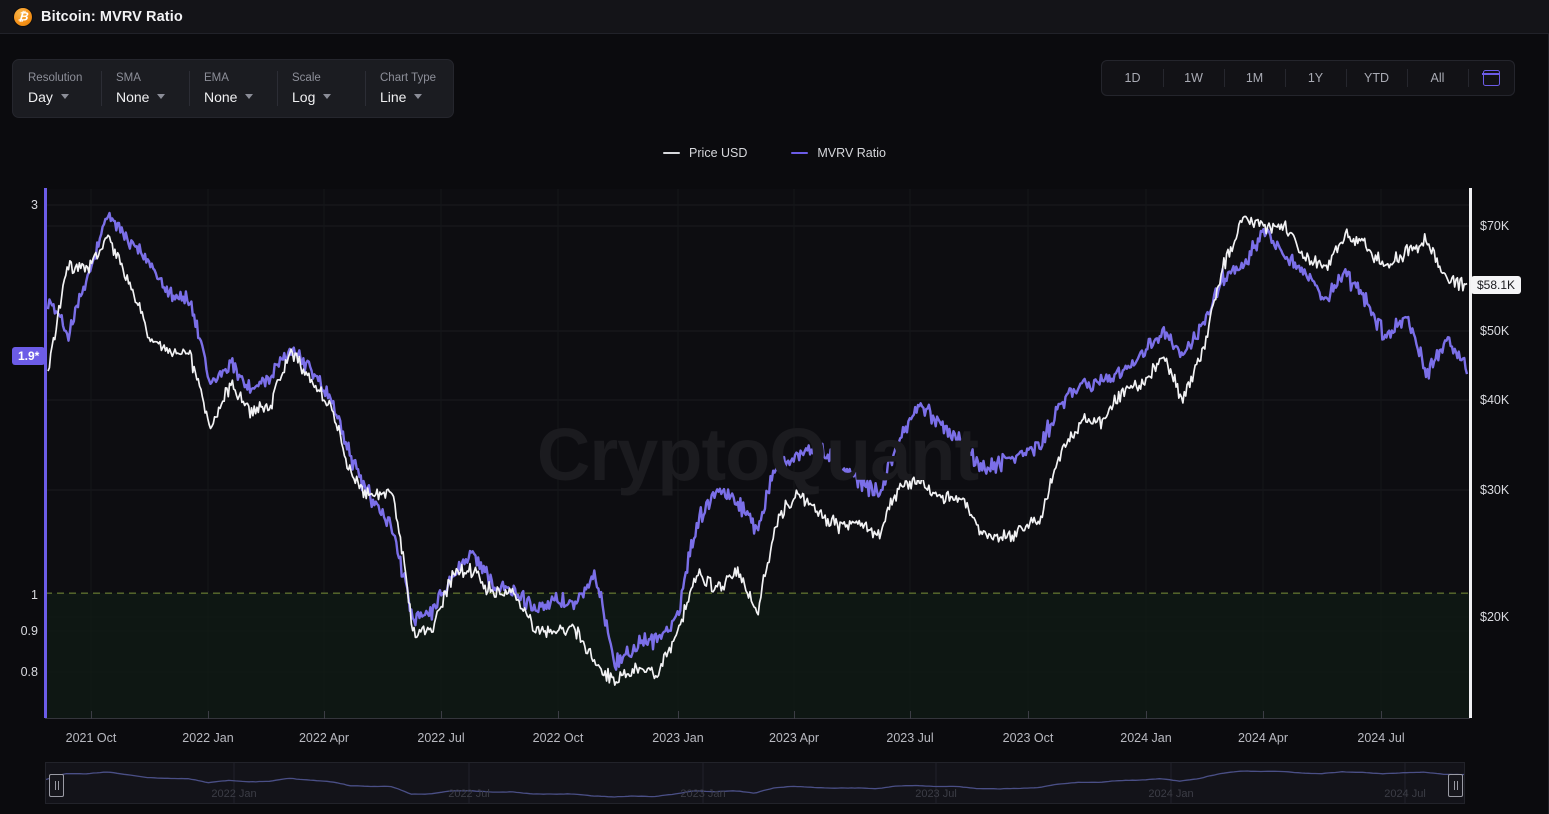 The image size is (1549, 814). Describe the element at coordinates (304, 96) in the screenshot. I see `scale-value: Log` at that location.